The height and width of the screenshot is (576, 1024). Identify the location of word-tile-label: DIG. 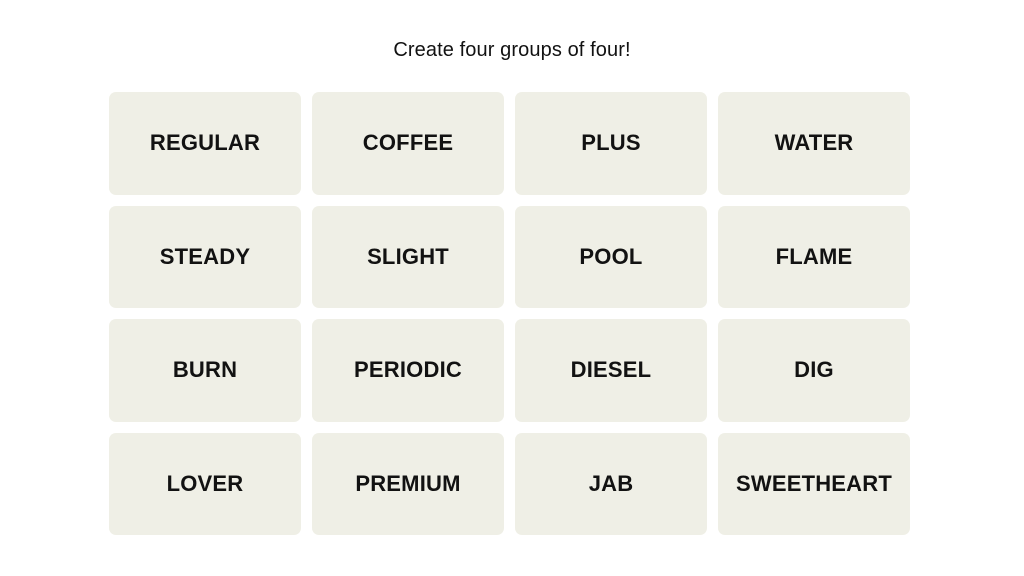
(814, 370).